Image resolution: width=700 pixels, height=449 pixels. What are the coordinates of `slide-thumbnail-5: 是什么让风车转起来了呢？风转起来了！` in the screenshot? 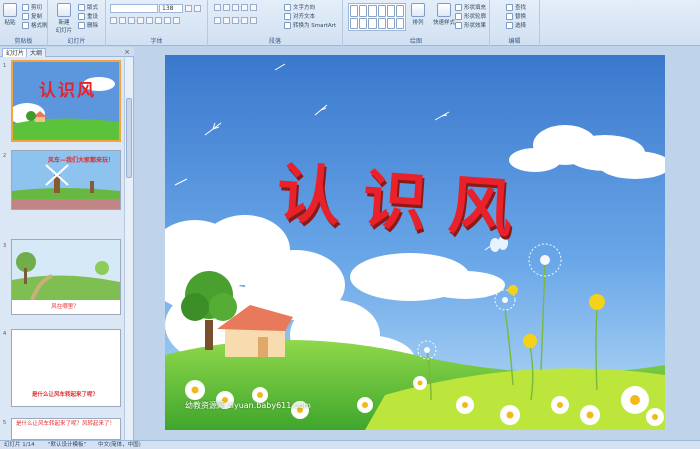 It's located at (66, 429).